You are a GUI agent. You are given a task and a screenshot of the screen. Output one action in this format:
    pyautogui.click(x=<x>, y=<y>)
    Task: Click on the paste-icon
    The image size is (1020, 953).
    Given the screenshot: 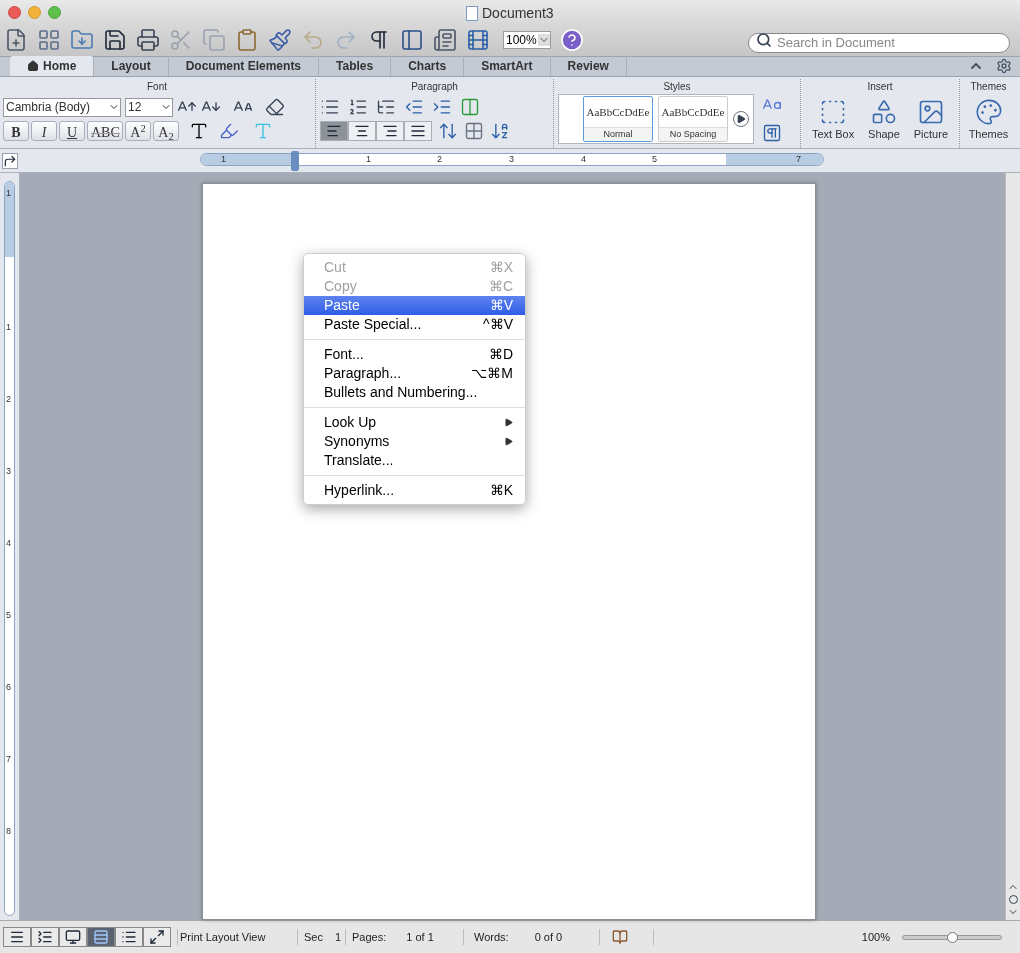 What is the action you would take?
    pyautogui.click(x=247, y=40)
    